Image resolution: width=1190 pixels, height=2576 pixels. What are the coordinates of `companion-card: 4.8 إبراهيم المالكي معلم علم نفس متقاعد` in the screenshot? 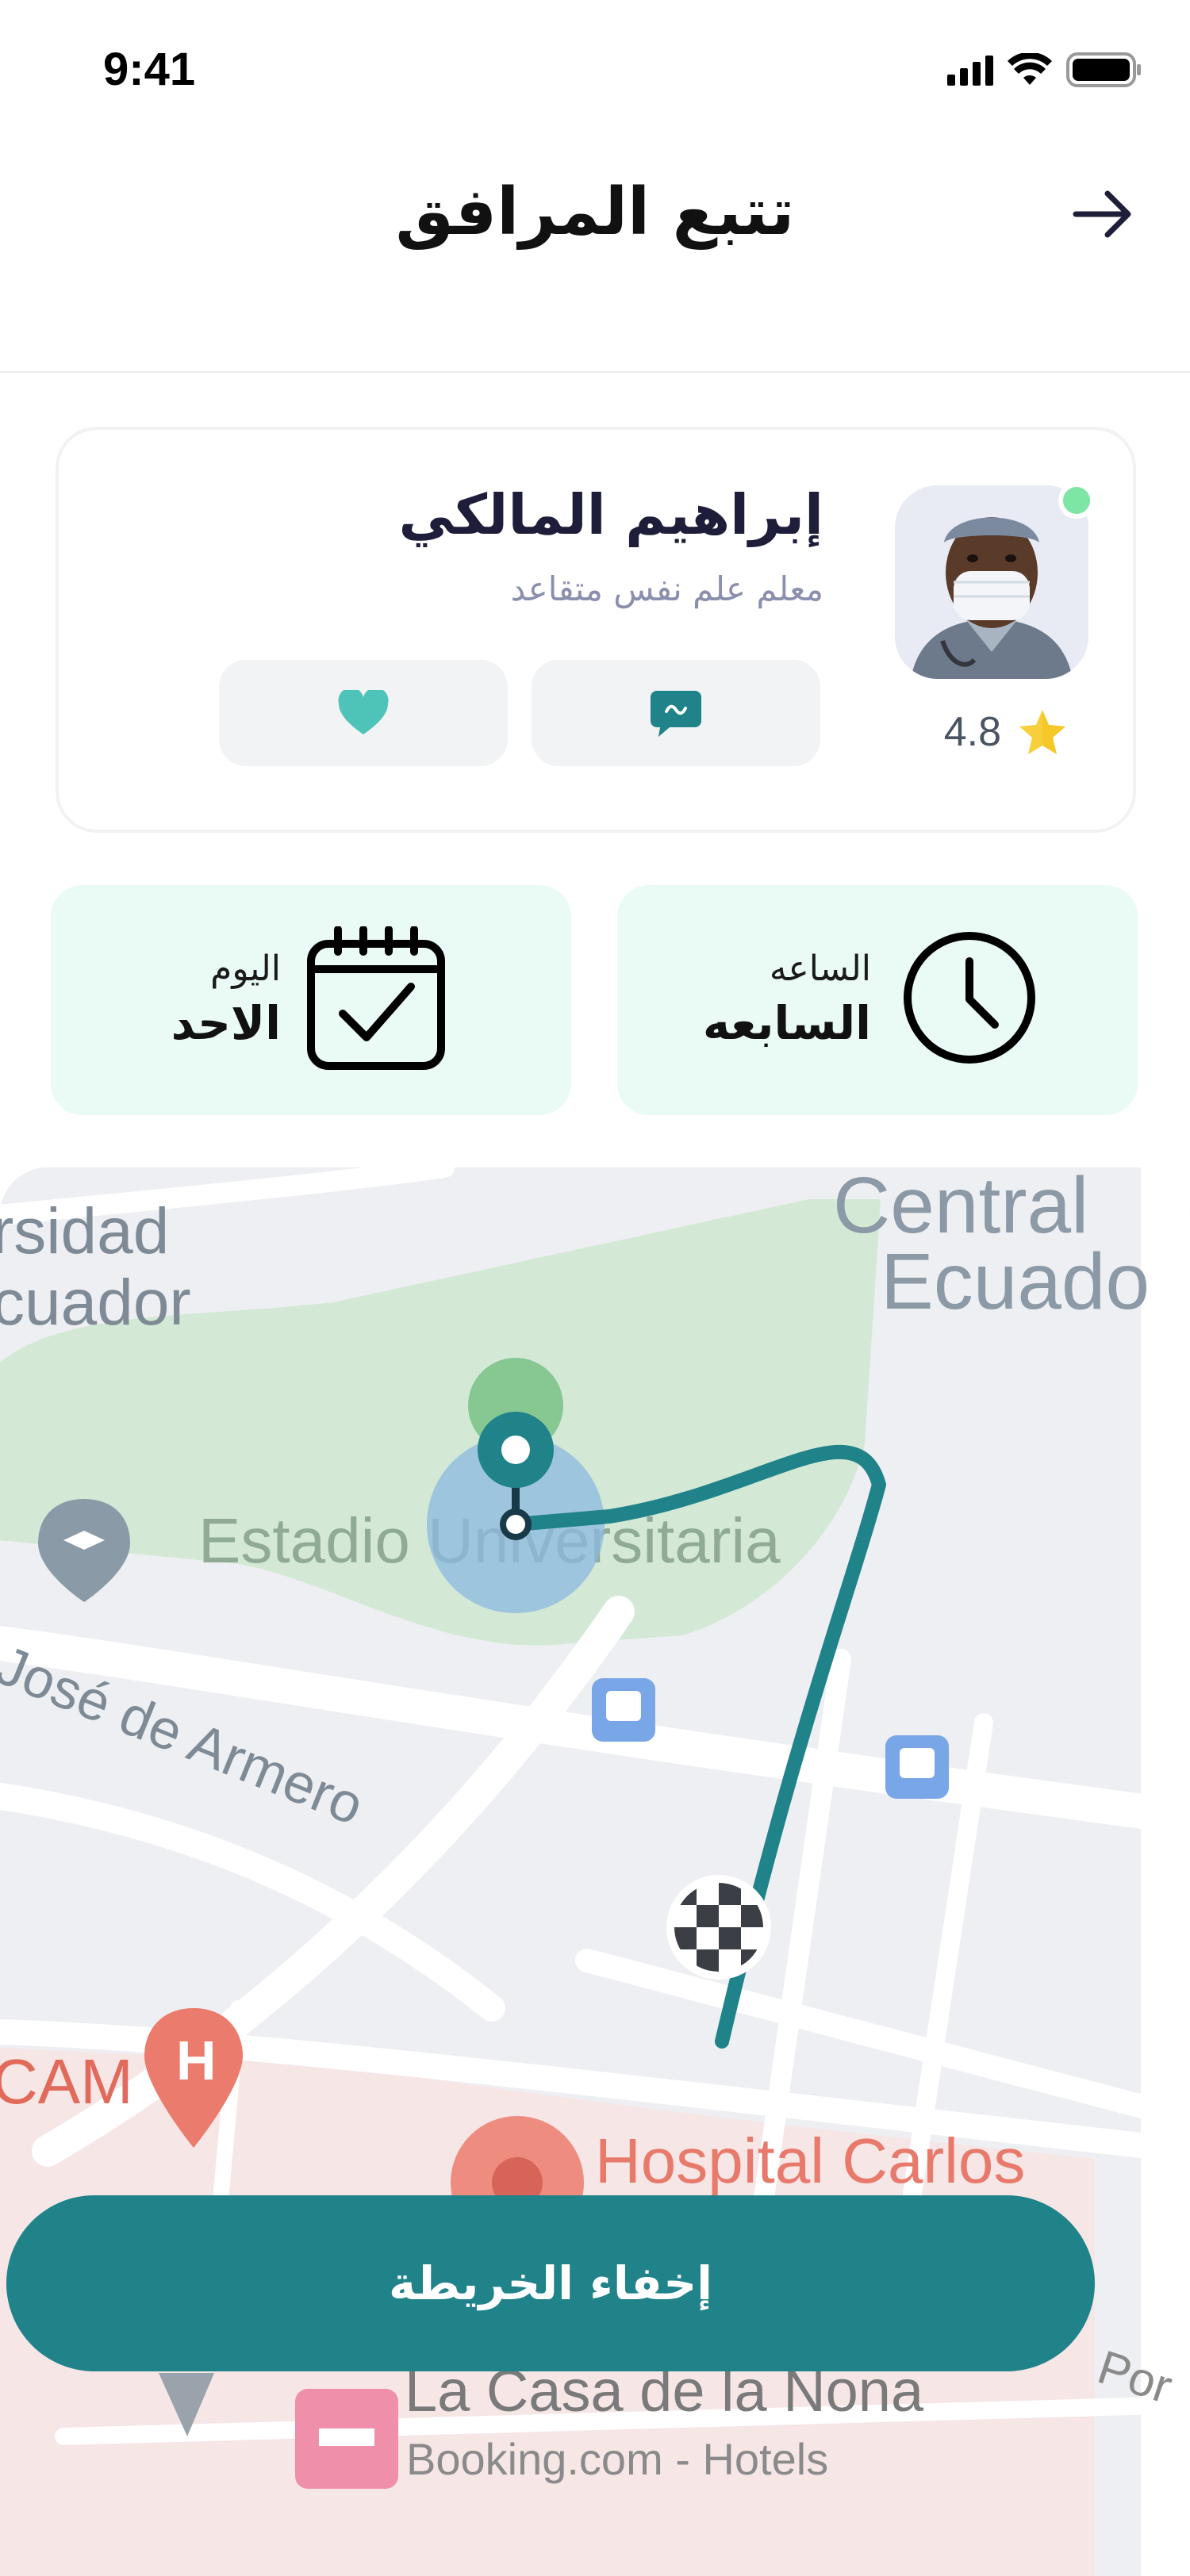 It's located at (596, 630).